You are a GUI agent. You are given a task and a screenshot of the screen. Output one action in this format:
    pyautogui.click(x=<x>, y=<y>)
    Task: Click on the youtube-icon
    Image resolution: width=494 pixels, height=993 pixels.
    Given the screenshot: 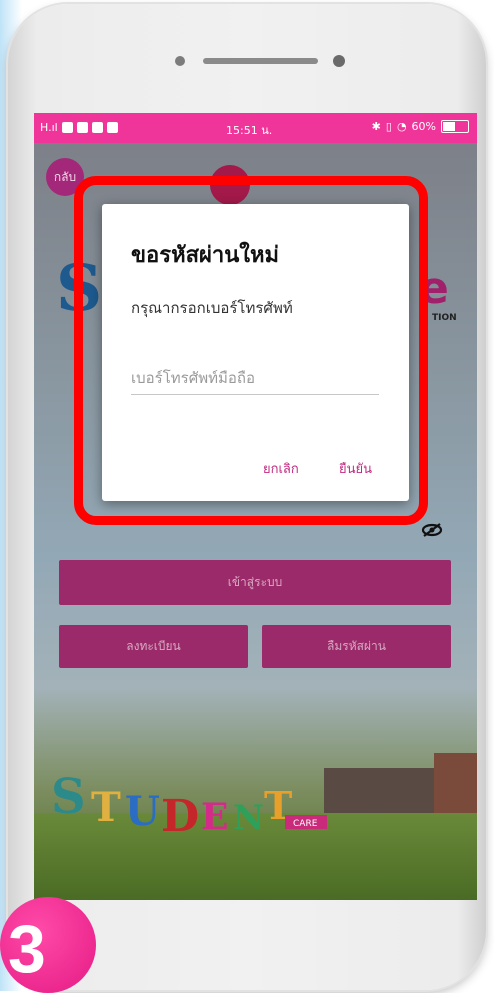 What is the action you would take?
    pyautogui.click(x=112, y=127)
    